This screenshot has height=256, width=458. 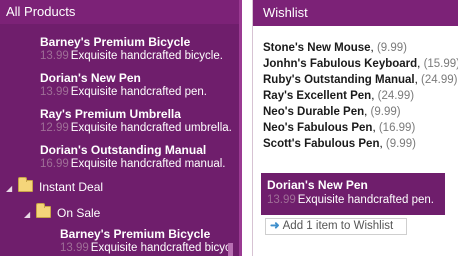 I want to click on selected-product-desc: Exquisite handcrafted pen., so click(x=365, y=200).